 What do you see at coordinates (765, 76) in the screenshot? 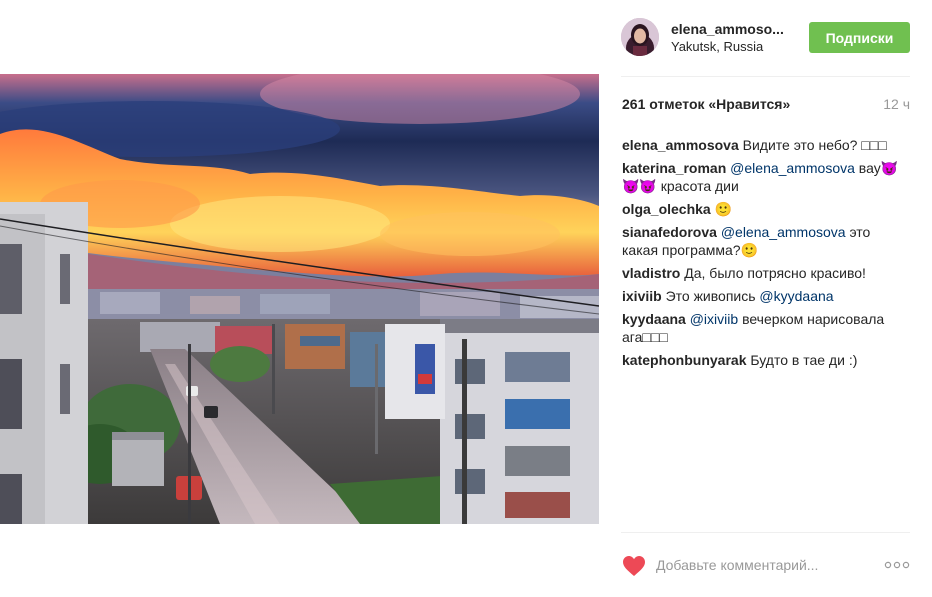
I see `header-divider` at bounding box center [765, 76].